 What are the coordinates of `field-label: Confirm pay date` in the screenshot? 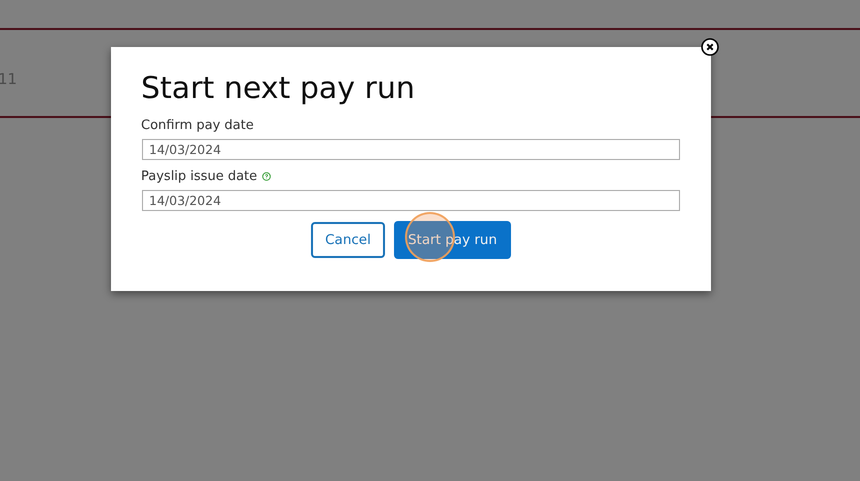 It's located at (197, 125).